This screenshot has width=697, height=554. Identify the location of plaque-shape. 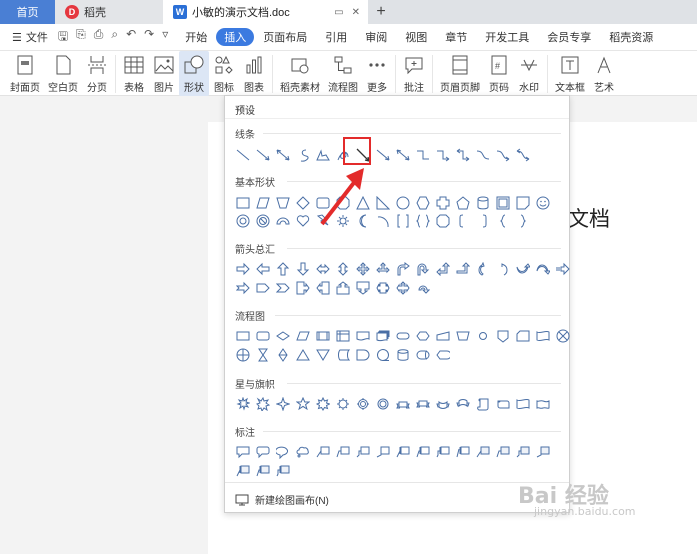
(442, 221).